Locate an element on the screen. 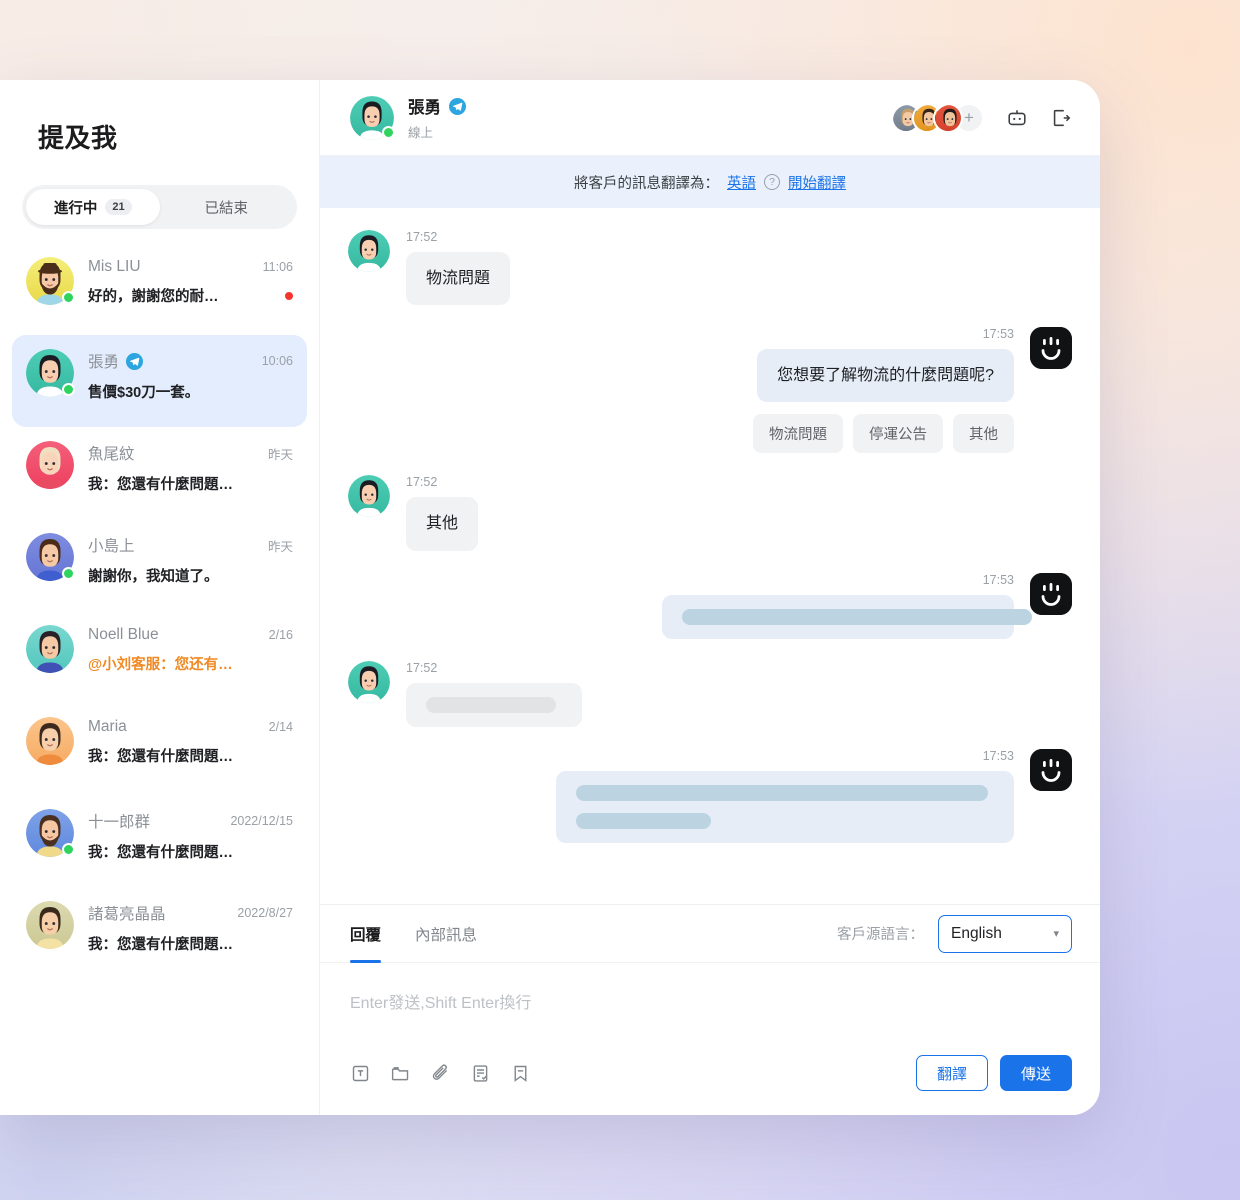 This screenshot has height=1200, width=1240. status-filter-tabs: 進行中 21 已結束 is located at coordinates (159, 207).